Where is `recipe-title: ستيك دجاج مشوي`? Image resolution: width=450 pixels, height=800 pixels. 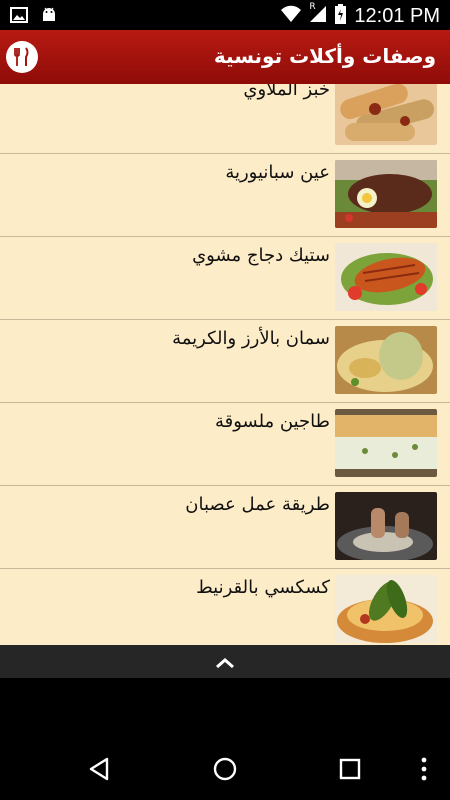 recipe-title: ستيك دجاج مشوي is located at coordinates (261, 255).